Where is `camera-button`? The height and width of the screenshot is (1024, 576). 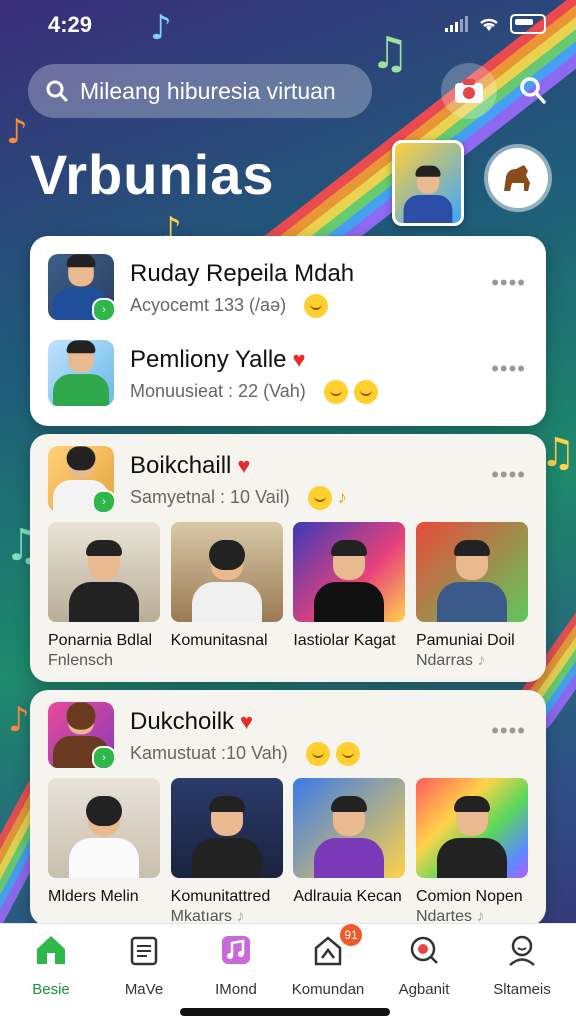 camera-button is located at coordinates (469, 91).